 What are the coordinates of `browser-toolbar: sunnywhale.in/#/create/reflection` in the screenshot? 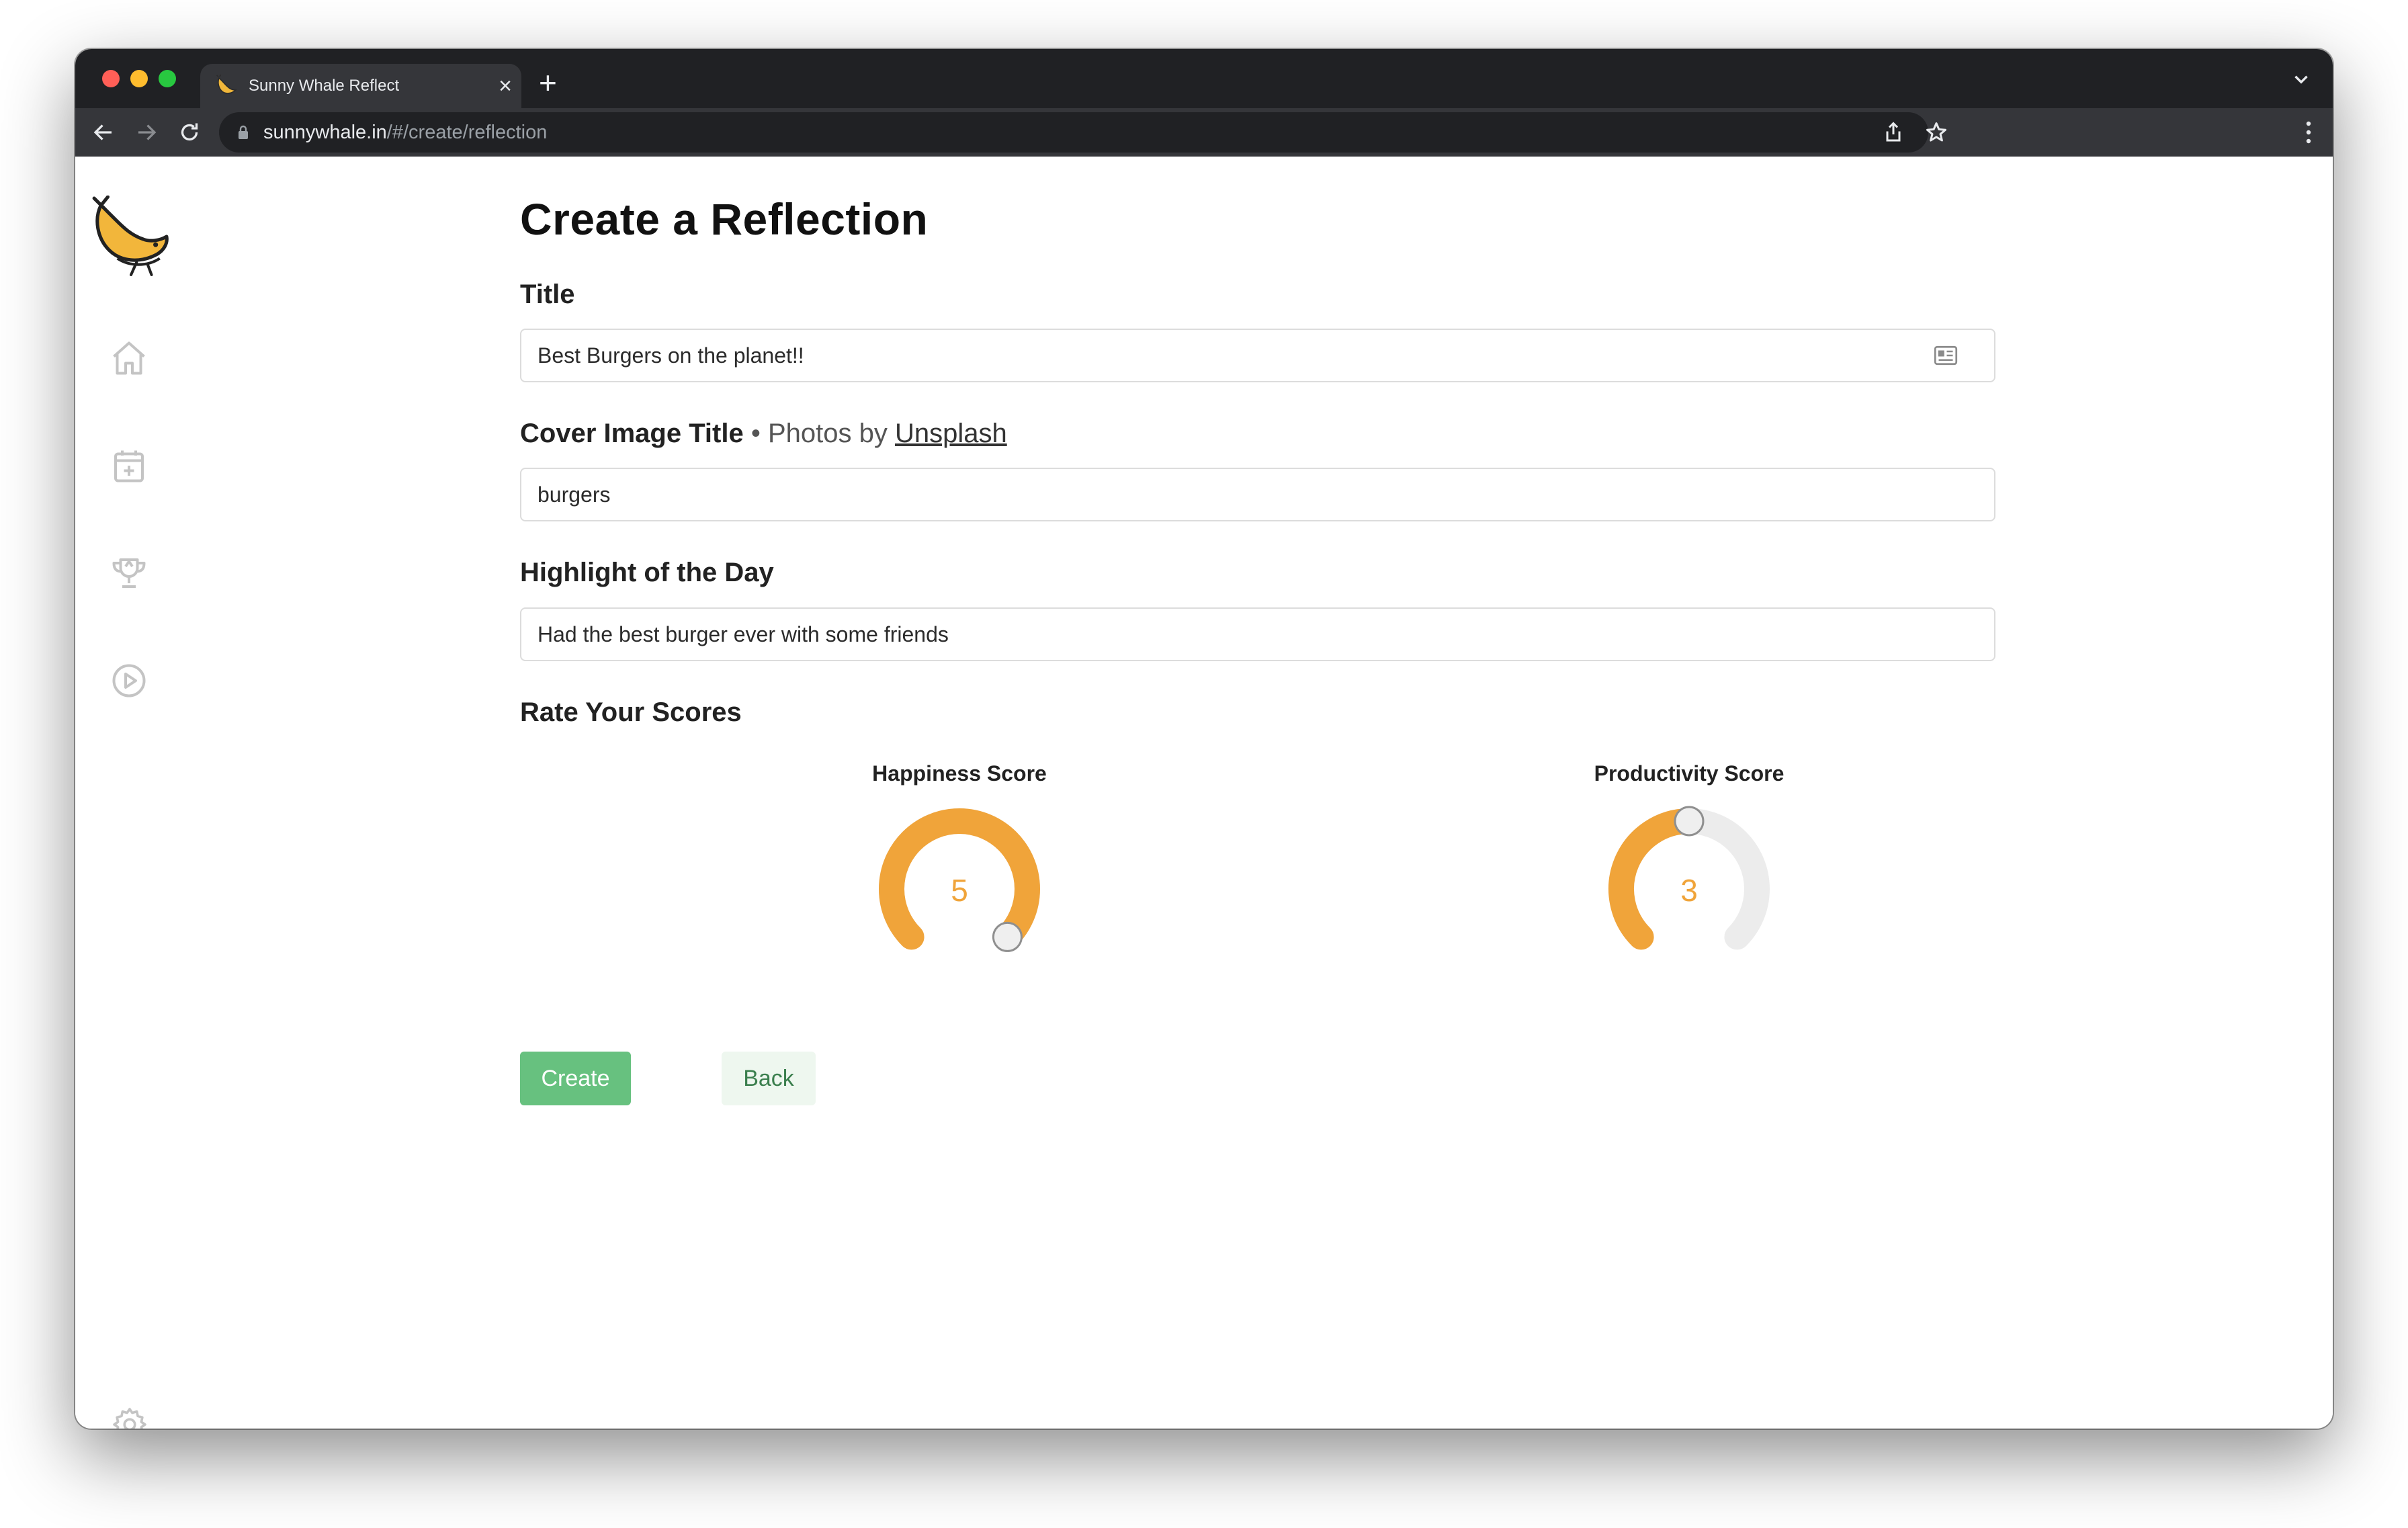 It's located at (1204, 133).